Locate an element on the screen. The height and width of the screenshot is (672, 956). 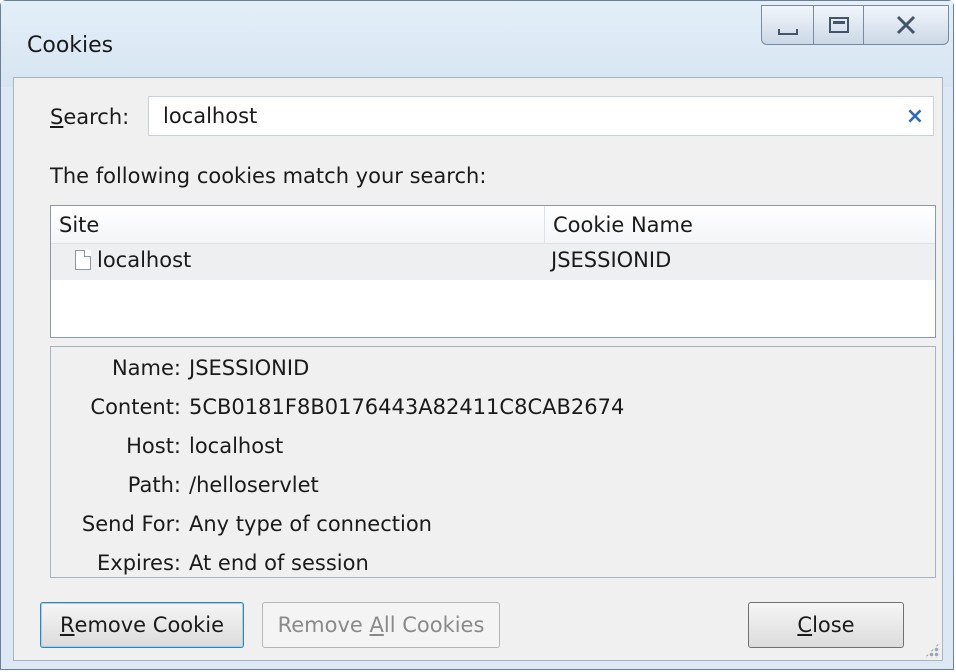
detail-key: Expires: is located at coordinates (139, 563).